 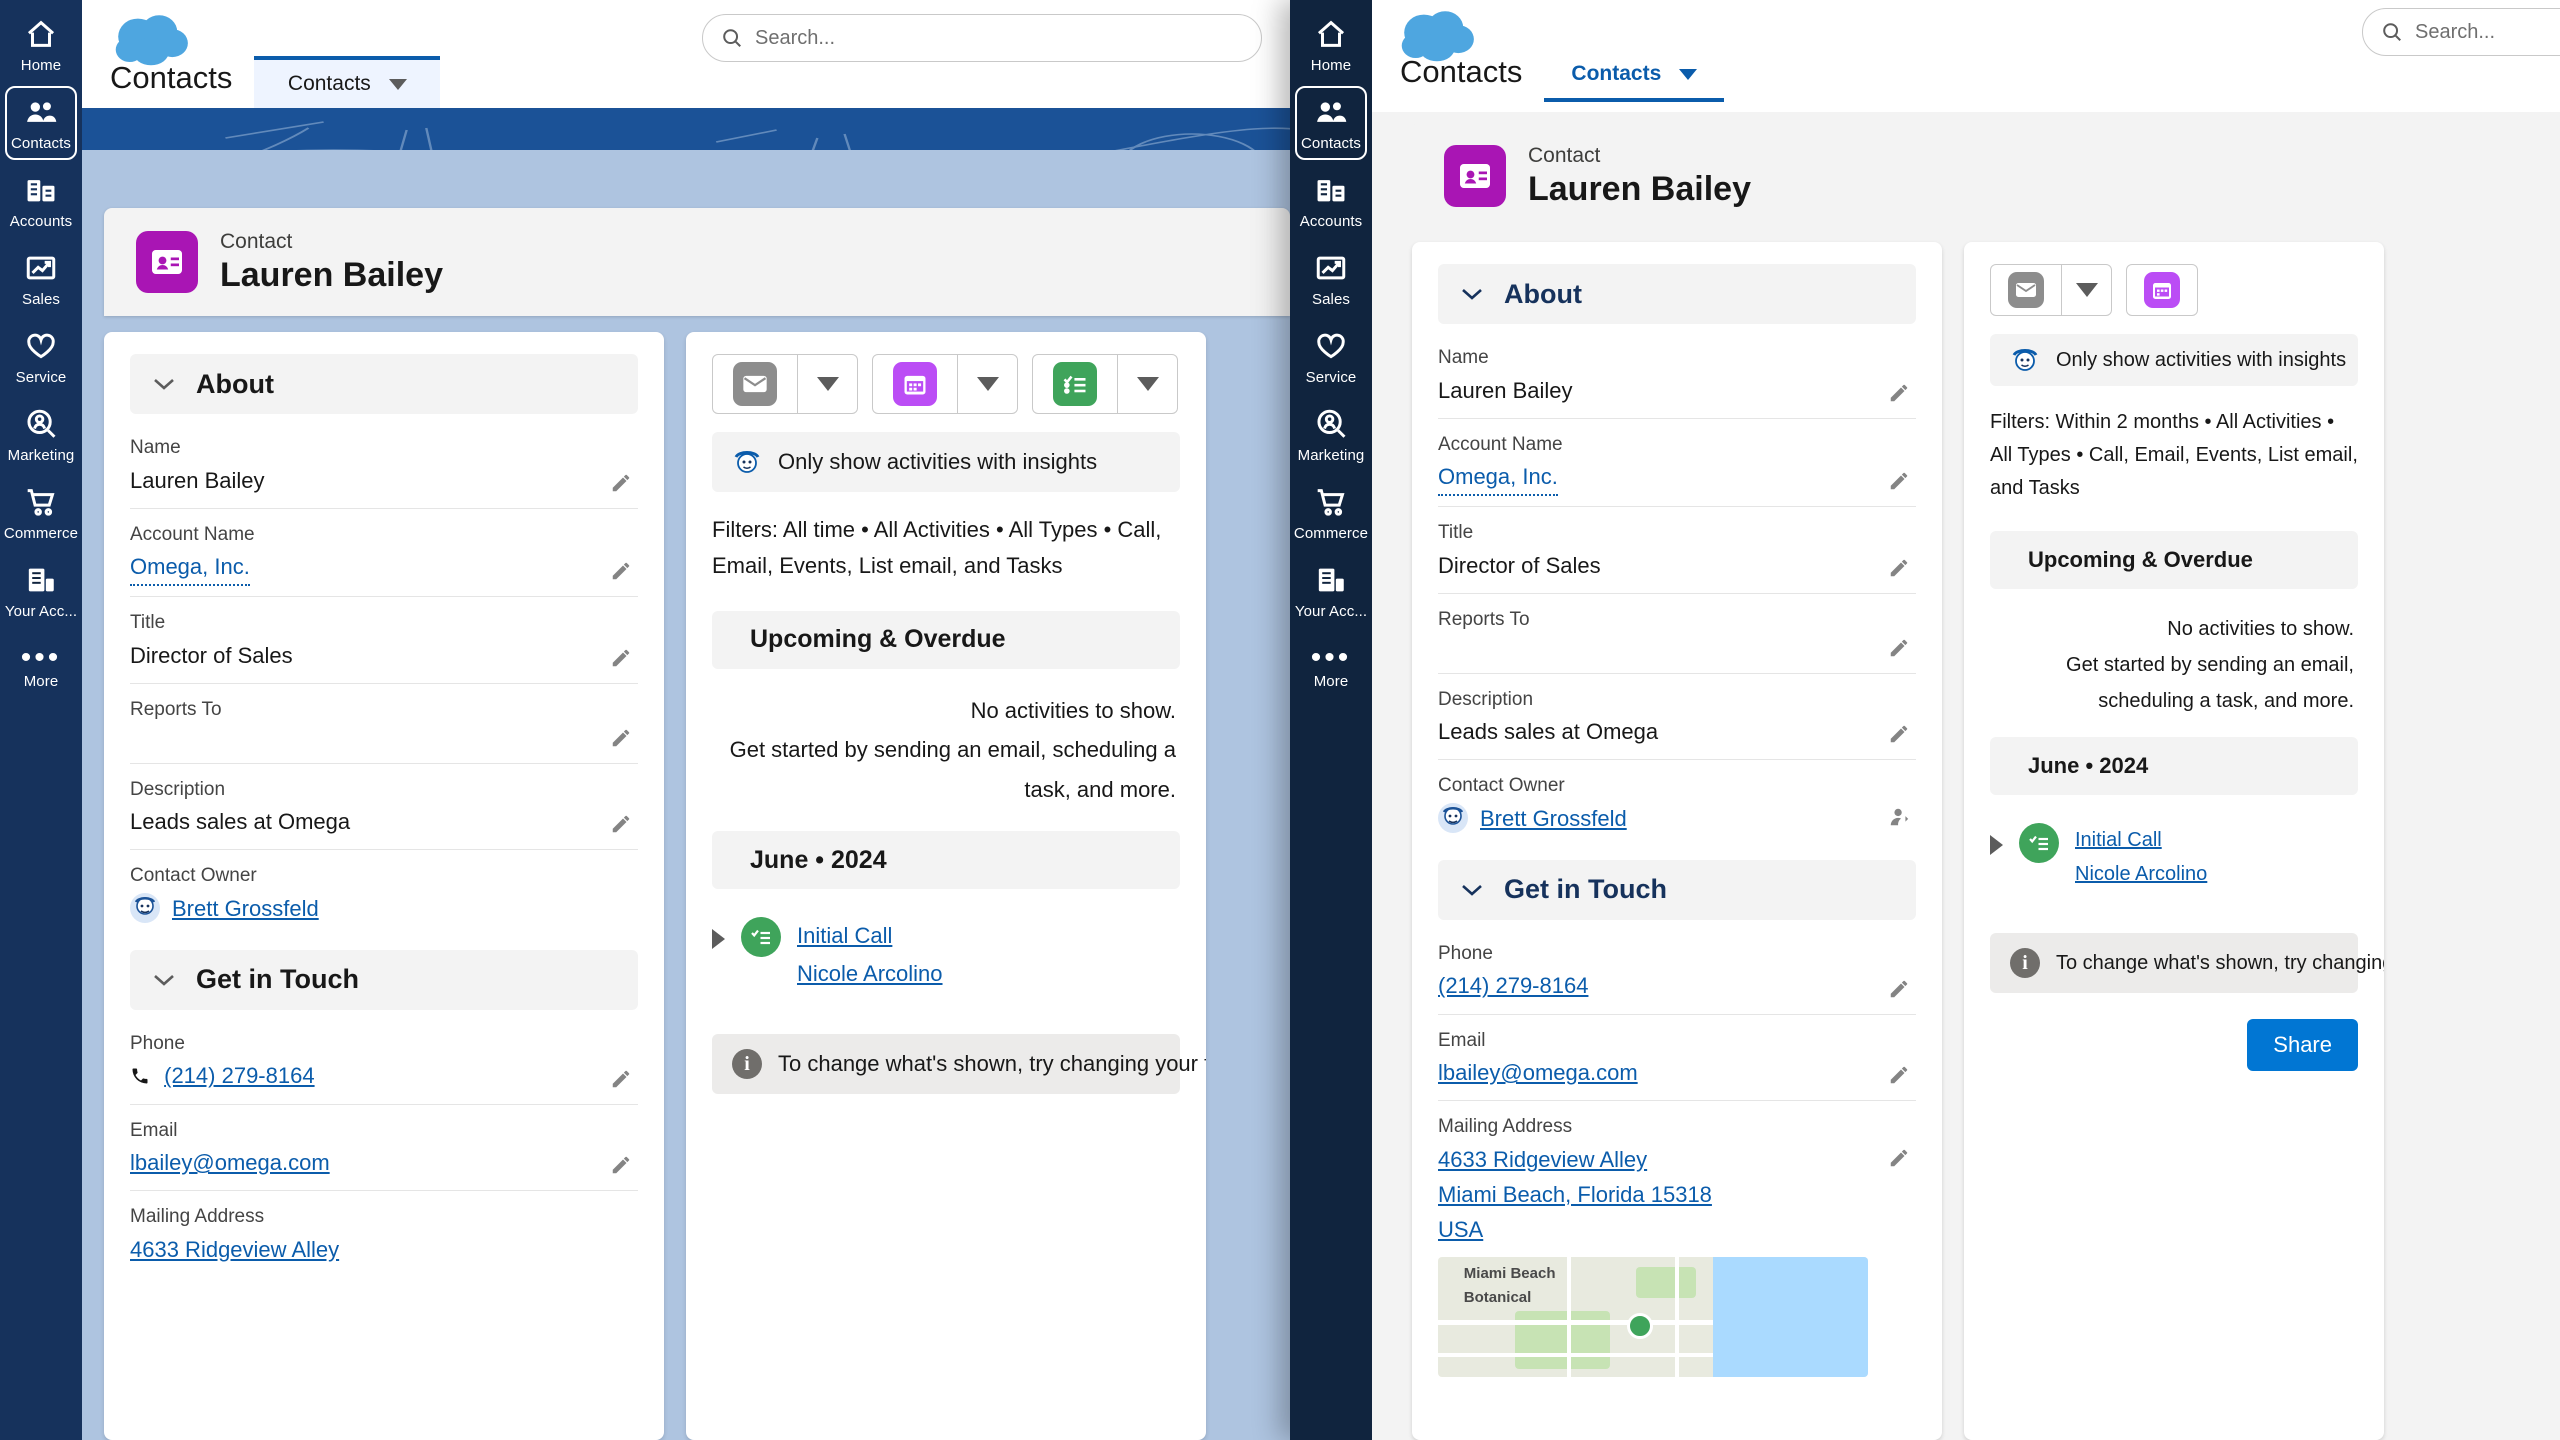 What do you see at coordinates (2174, 360) in the screenshot?
I see `only-show-insights-toggle-front: Only show activities with insights` at bounding box center [2174, 360].